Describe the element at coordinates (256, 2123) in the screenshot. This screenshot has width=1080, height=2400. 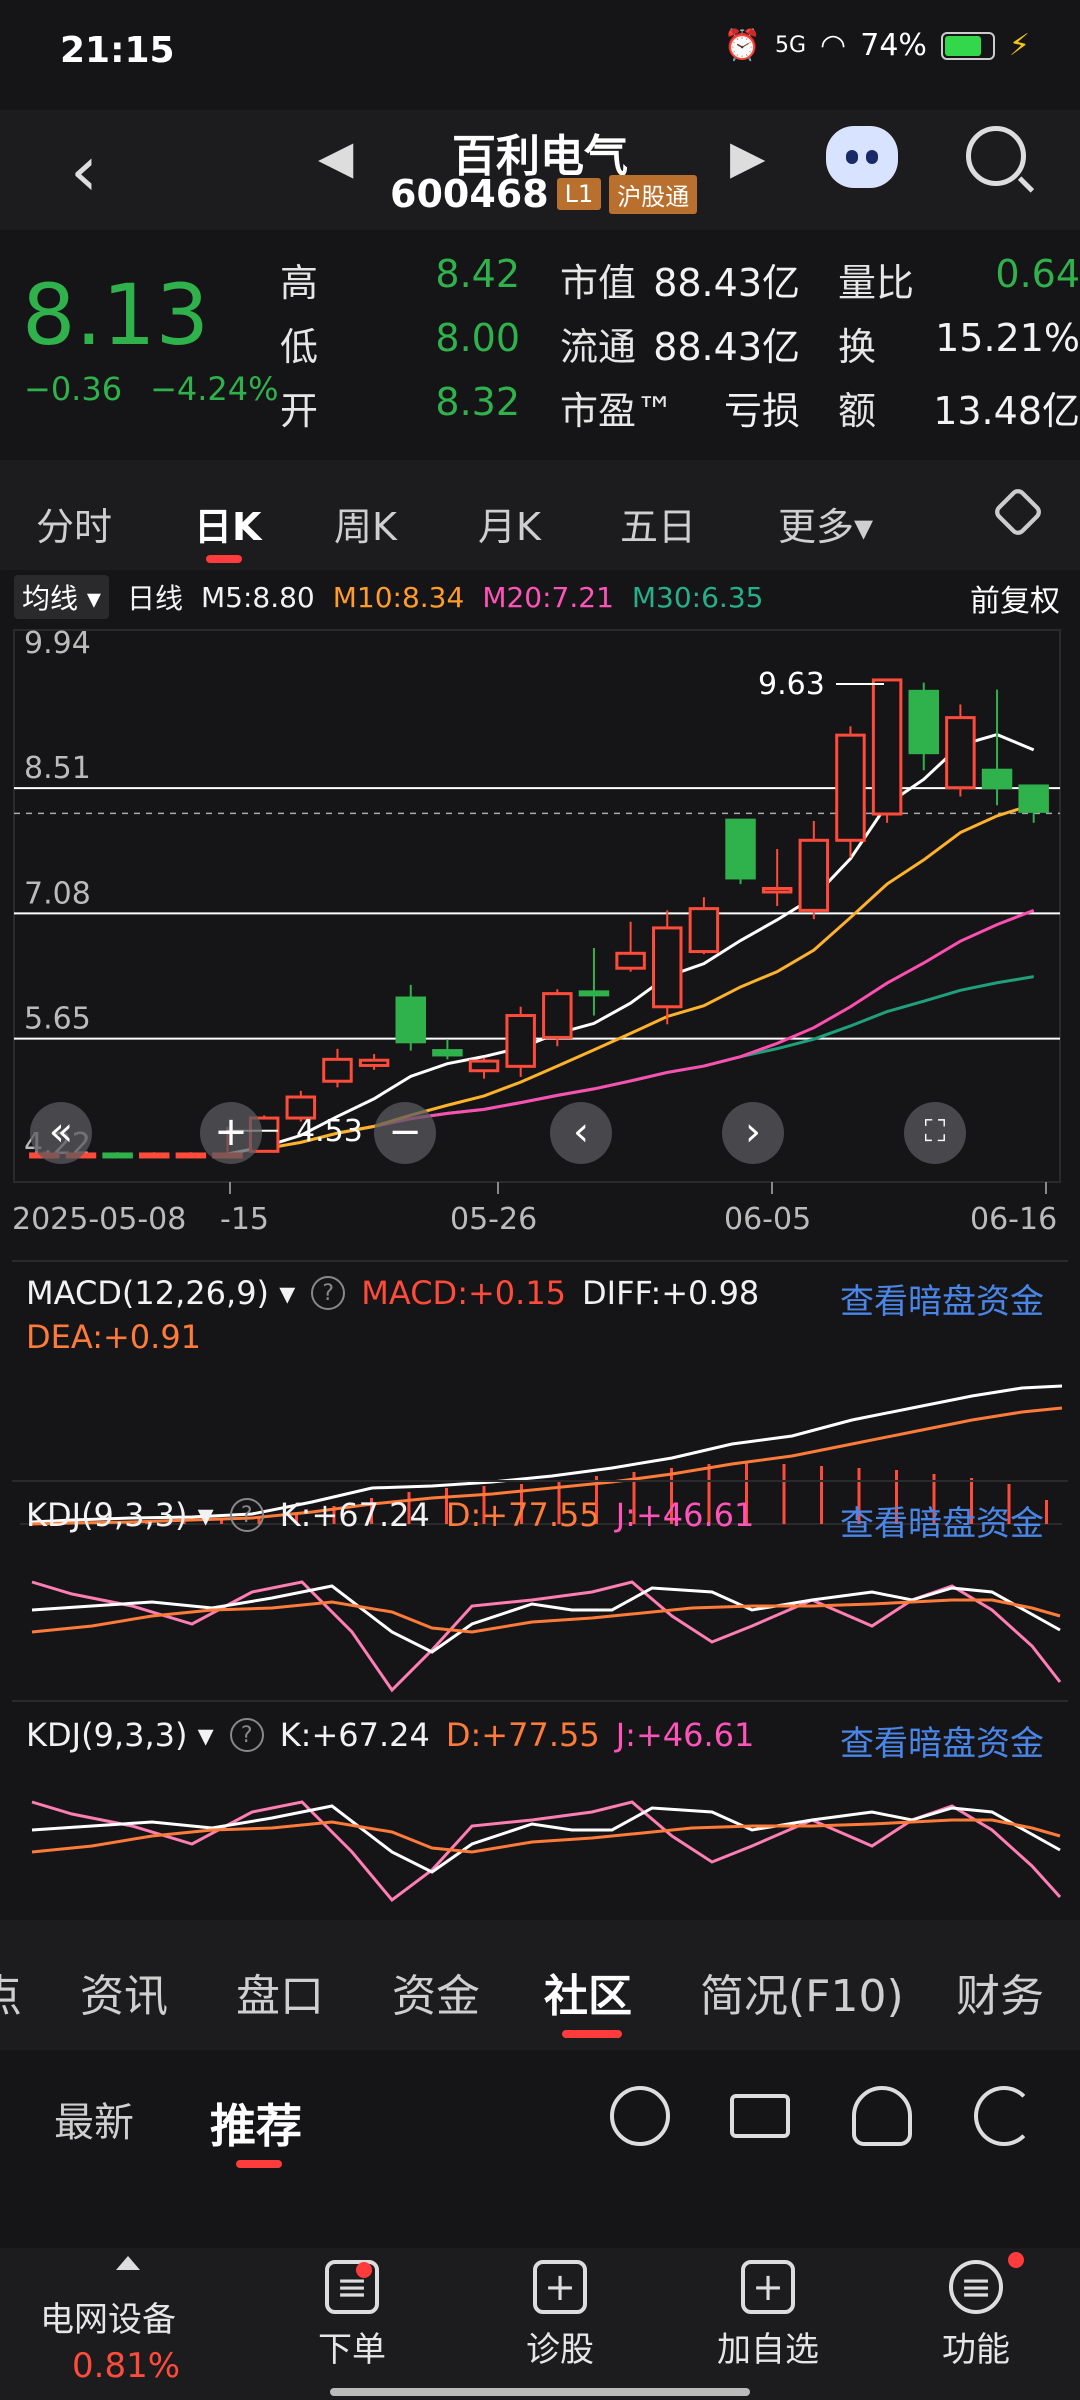
I see `tab-recommended: 推荐` at that location.